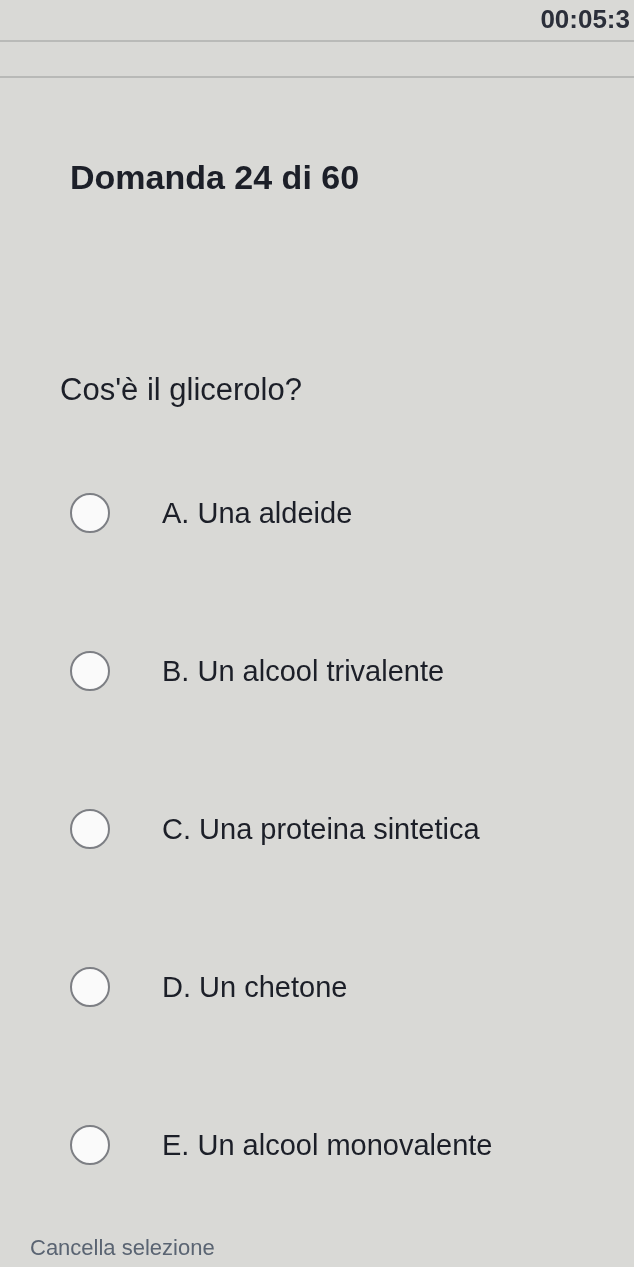  What do you see at coordinates (342, 671) in the screenshot?
I see `answer-option: B. Un alcool trivalente` at bounding box center [342, 671].